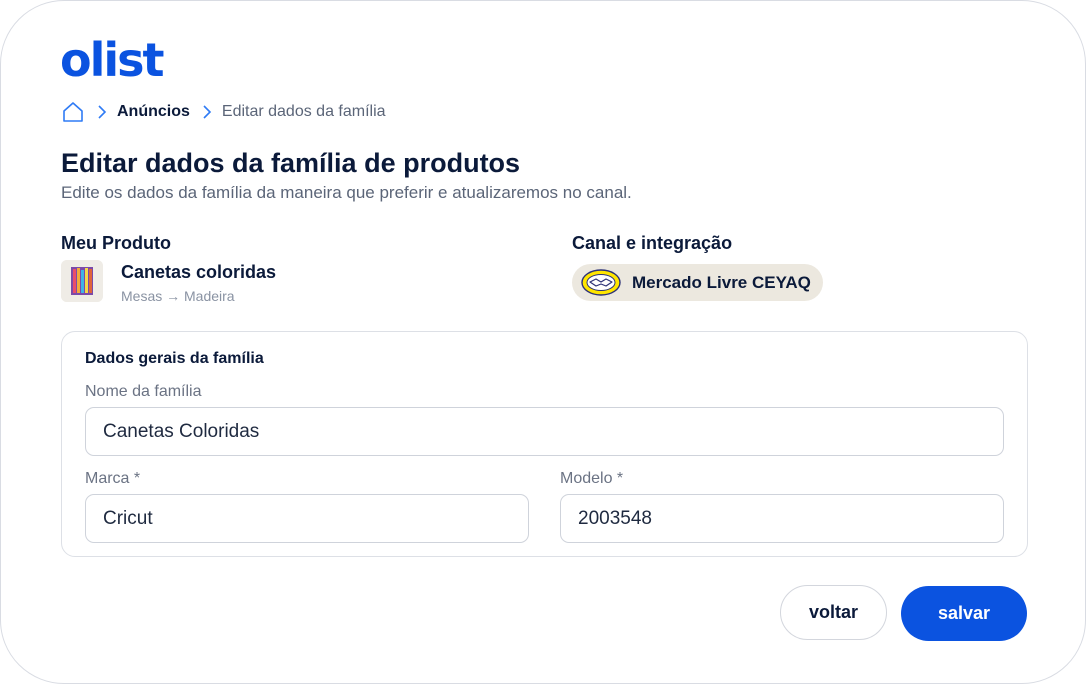 This screenshot has height=684, width=1086. I want to click on product-thumbnail, so click(82, 281).